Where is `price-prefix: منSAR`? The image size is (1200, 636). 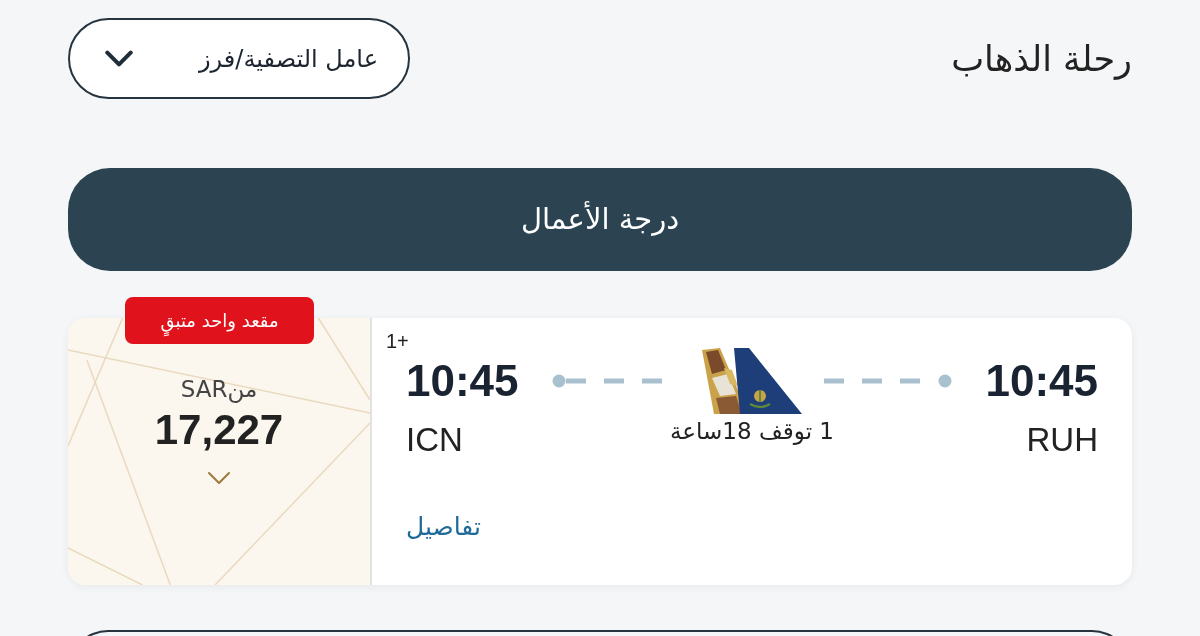
price-prefix: منSAR is located at coordinates (219, 390).